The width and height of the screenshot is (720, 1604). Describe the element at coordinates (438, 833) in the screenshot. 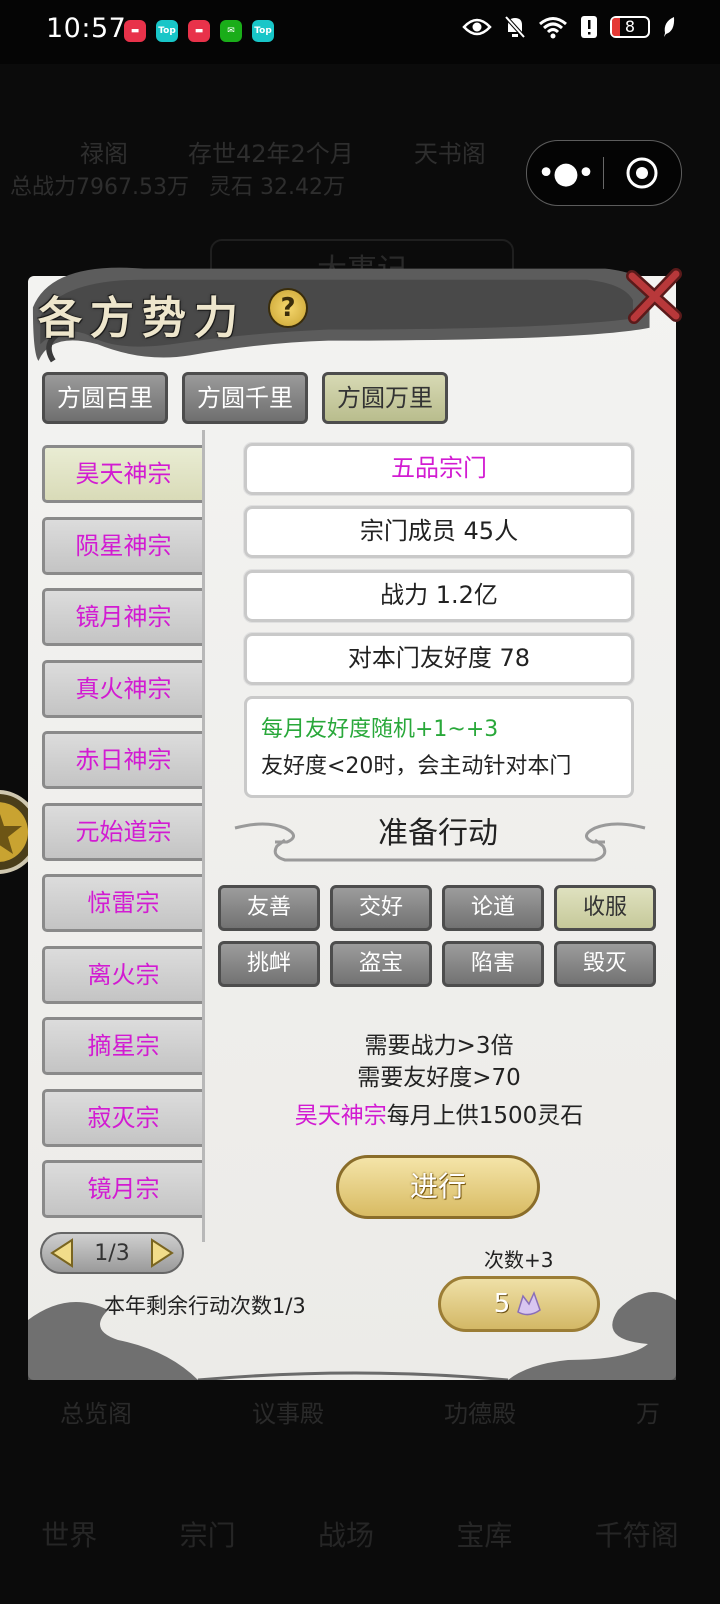

I see `prep-action-title: 准备行动` at that location.